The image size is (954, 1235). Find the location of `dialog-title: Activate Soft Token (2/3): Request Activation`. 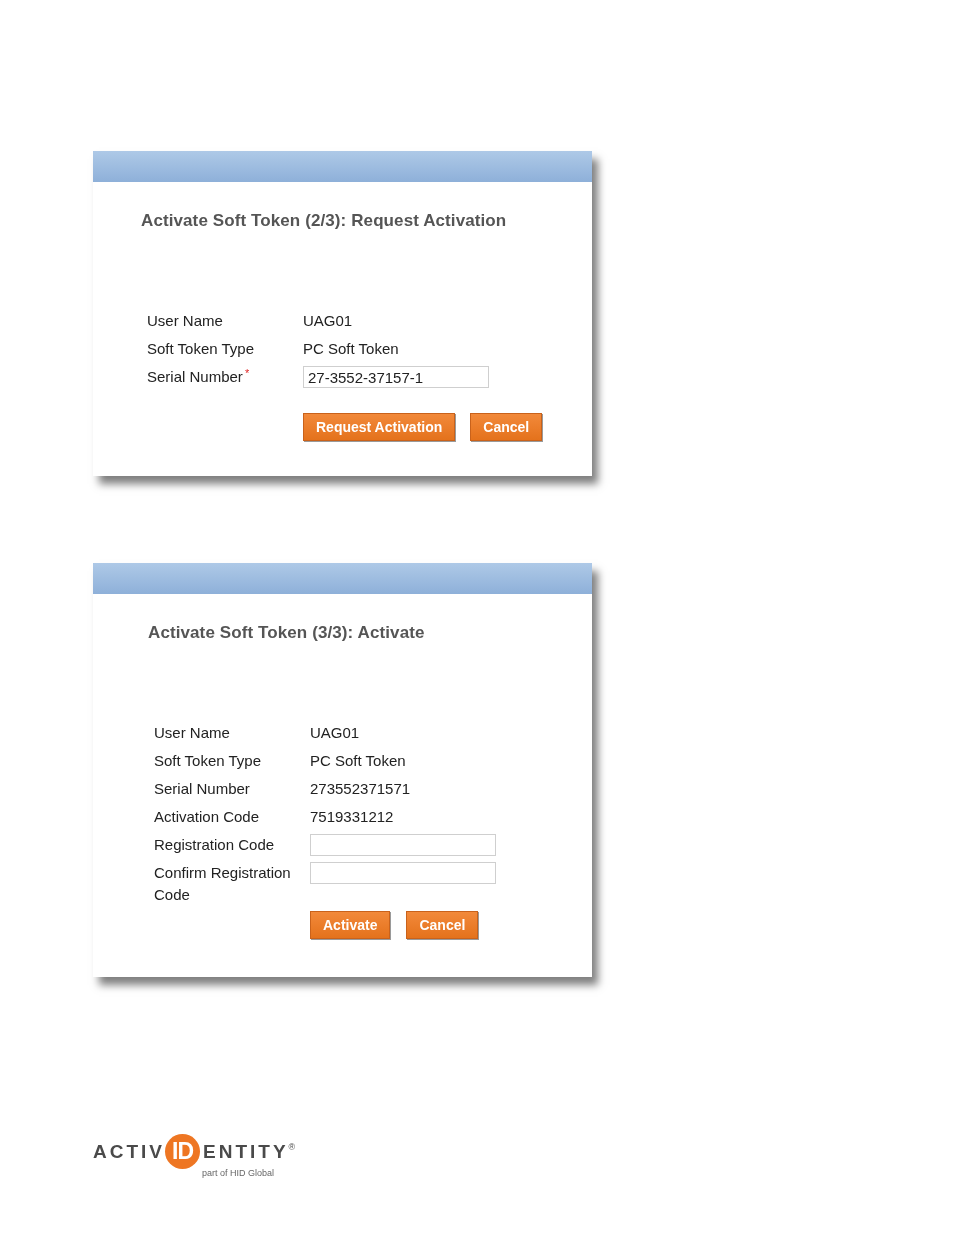

dialog-title: Activate Soft Token (2/3): Request Activation is located at coordinates (324, 221).